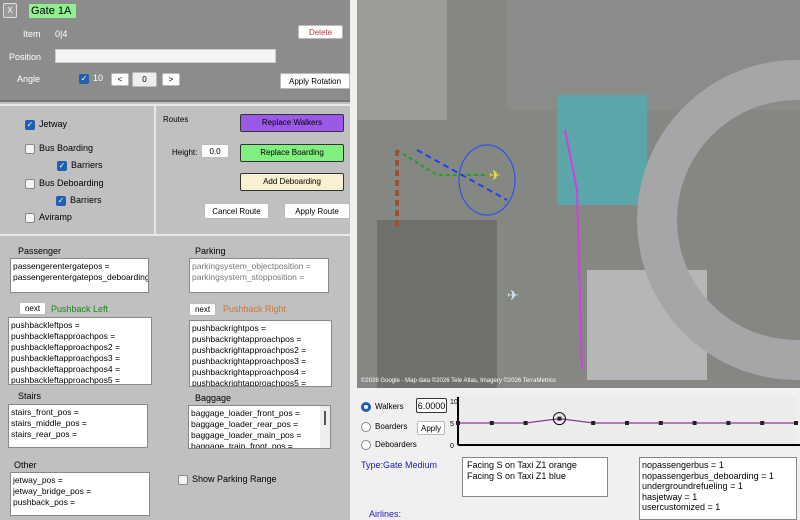 This screenshot has width=800, height=520. Describe the element at coordinates (292, 153) in the screenshot. I see `replace-boarding-button: Replace Boarding` at that location.